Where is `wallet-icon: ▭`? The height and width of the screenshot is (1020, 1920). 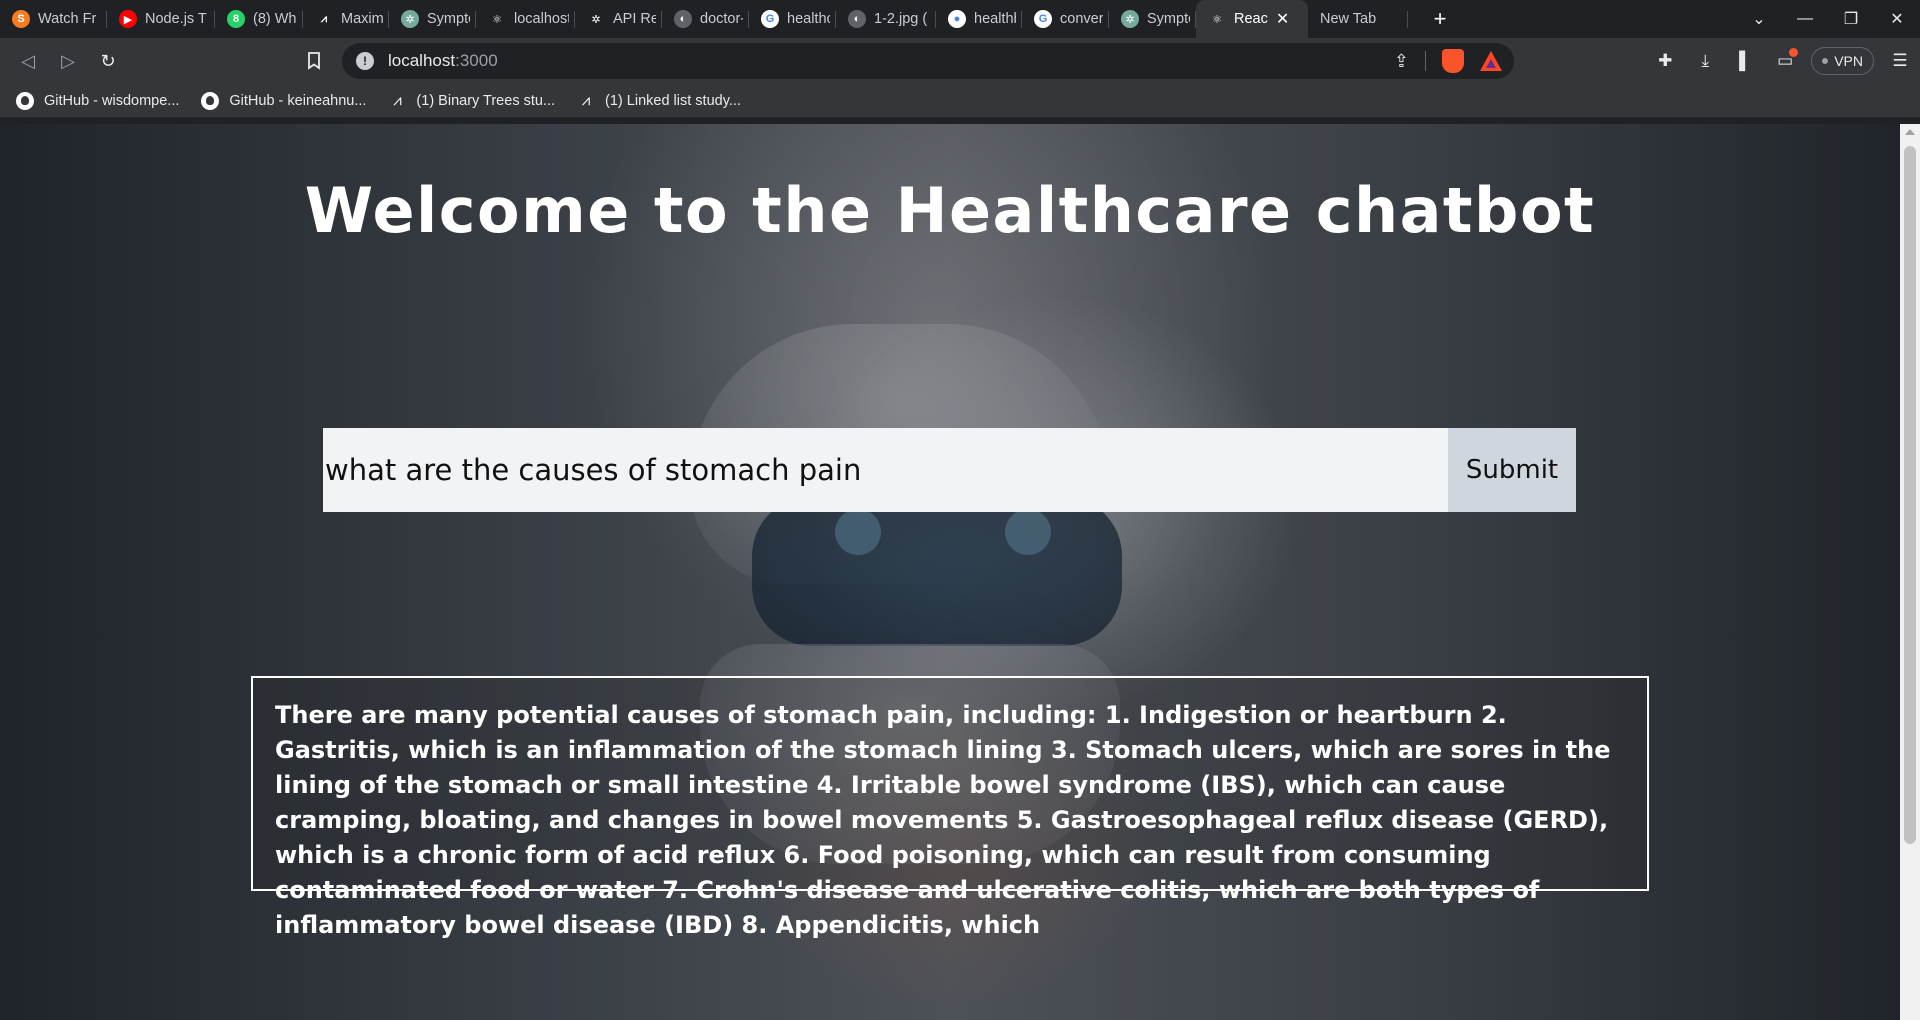 wallet-icon: ▭ is located at coordinates (1785, 61).